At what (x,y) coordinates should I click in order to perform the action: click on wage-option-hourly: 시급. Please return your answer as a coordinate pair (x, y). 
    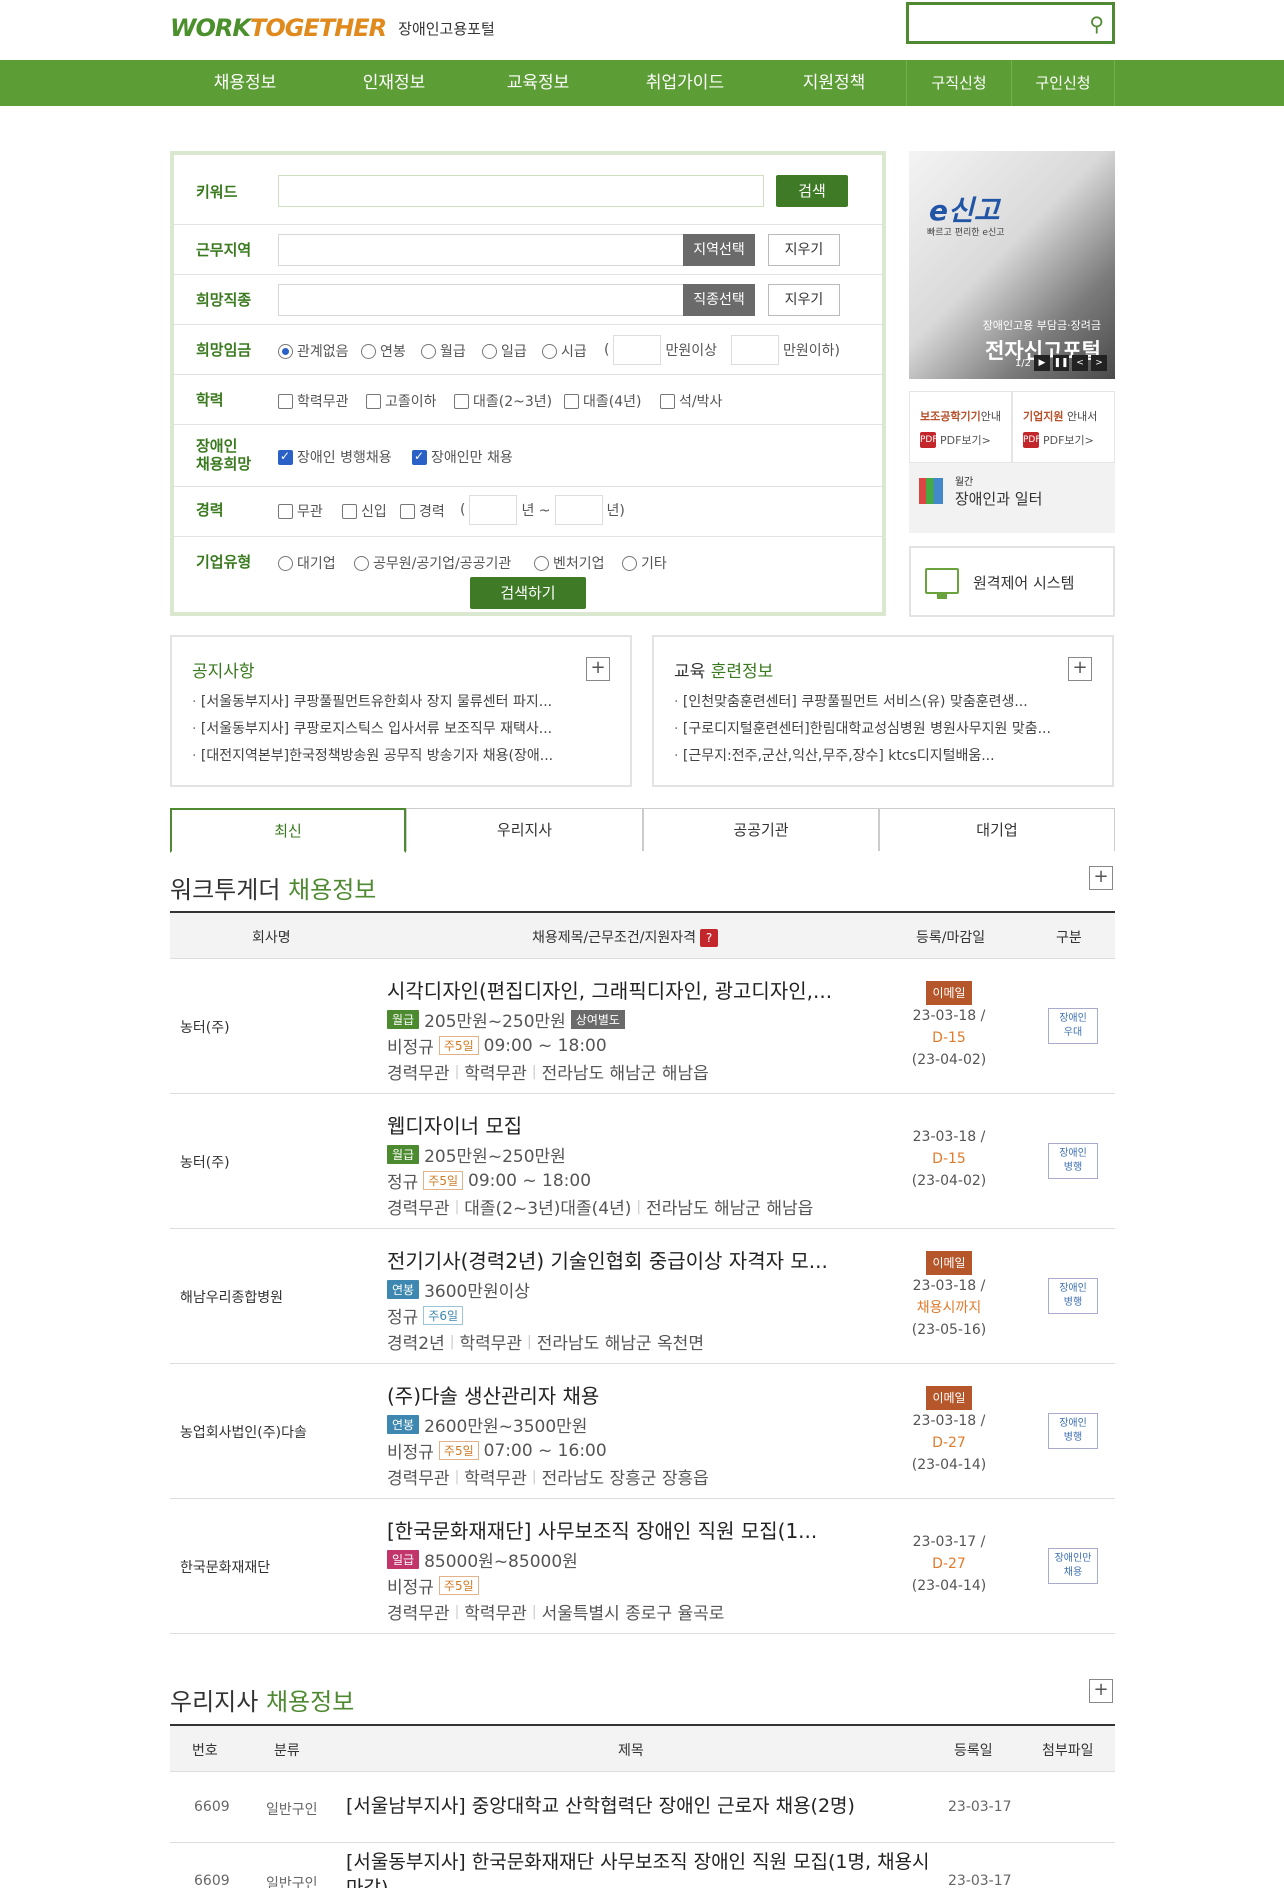
    Looking at the image, I should click on (564, 351).